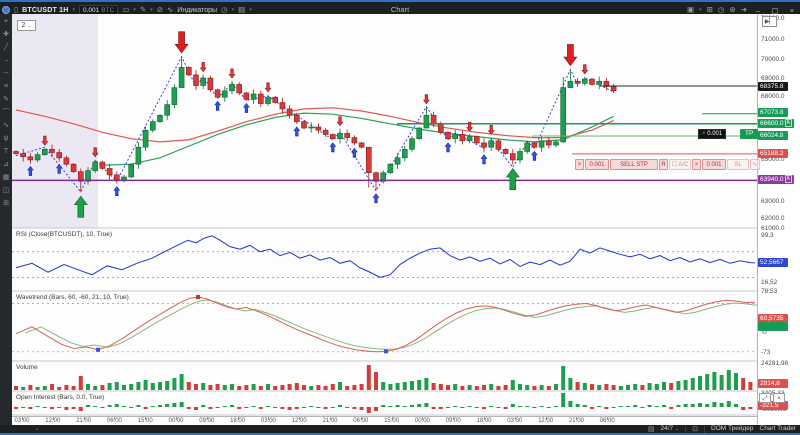  Describe the element at coordinates (669, 429) in the screenshot. I see `session-selector: 24/7 ⌄` at that location.